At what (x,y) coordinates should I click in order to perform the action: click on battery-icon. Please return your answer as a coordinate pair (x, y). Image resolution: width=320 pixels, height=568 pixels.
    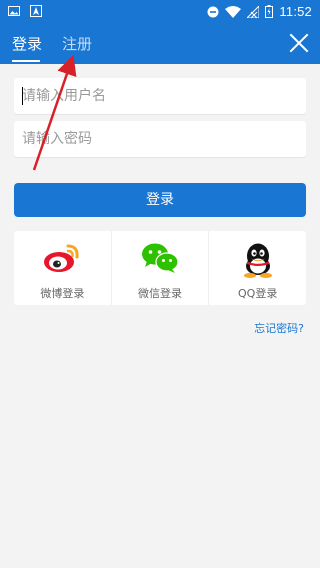
    Looking at the image, I should click on (269, 11).